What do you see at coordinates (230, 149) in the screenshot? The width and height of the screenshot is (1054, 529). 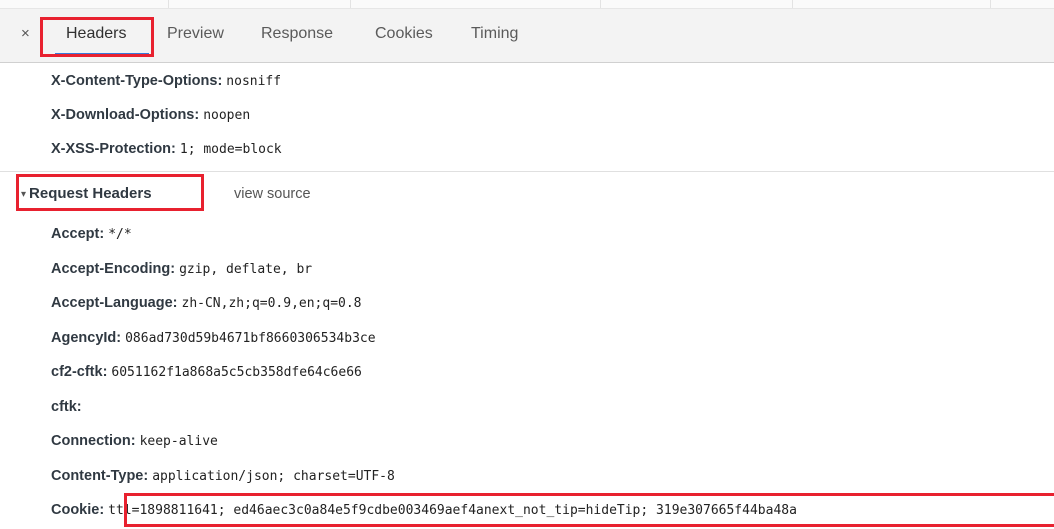 I see `header-value: 1; mode=block` at bounding box center [230, 149].